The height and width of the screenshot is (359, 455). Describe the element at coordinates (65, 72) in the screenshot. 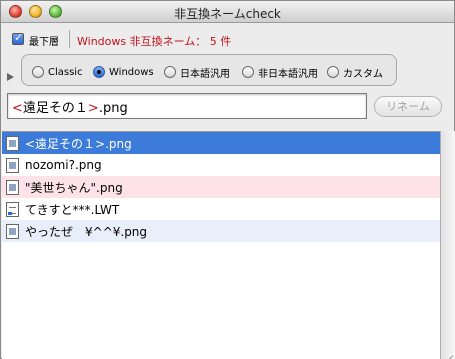

I see `radio-label-classic: Classic` at that location.